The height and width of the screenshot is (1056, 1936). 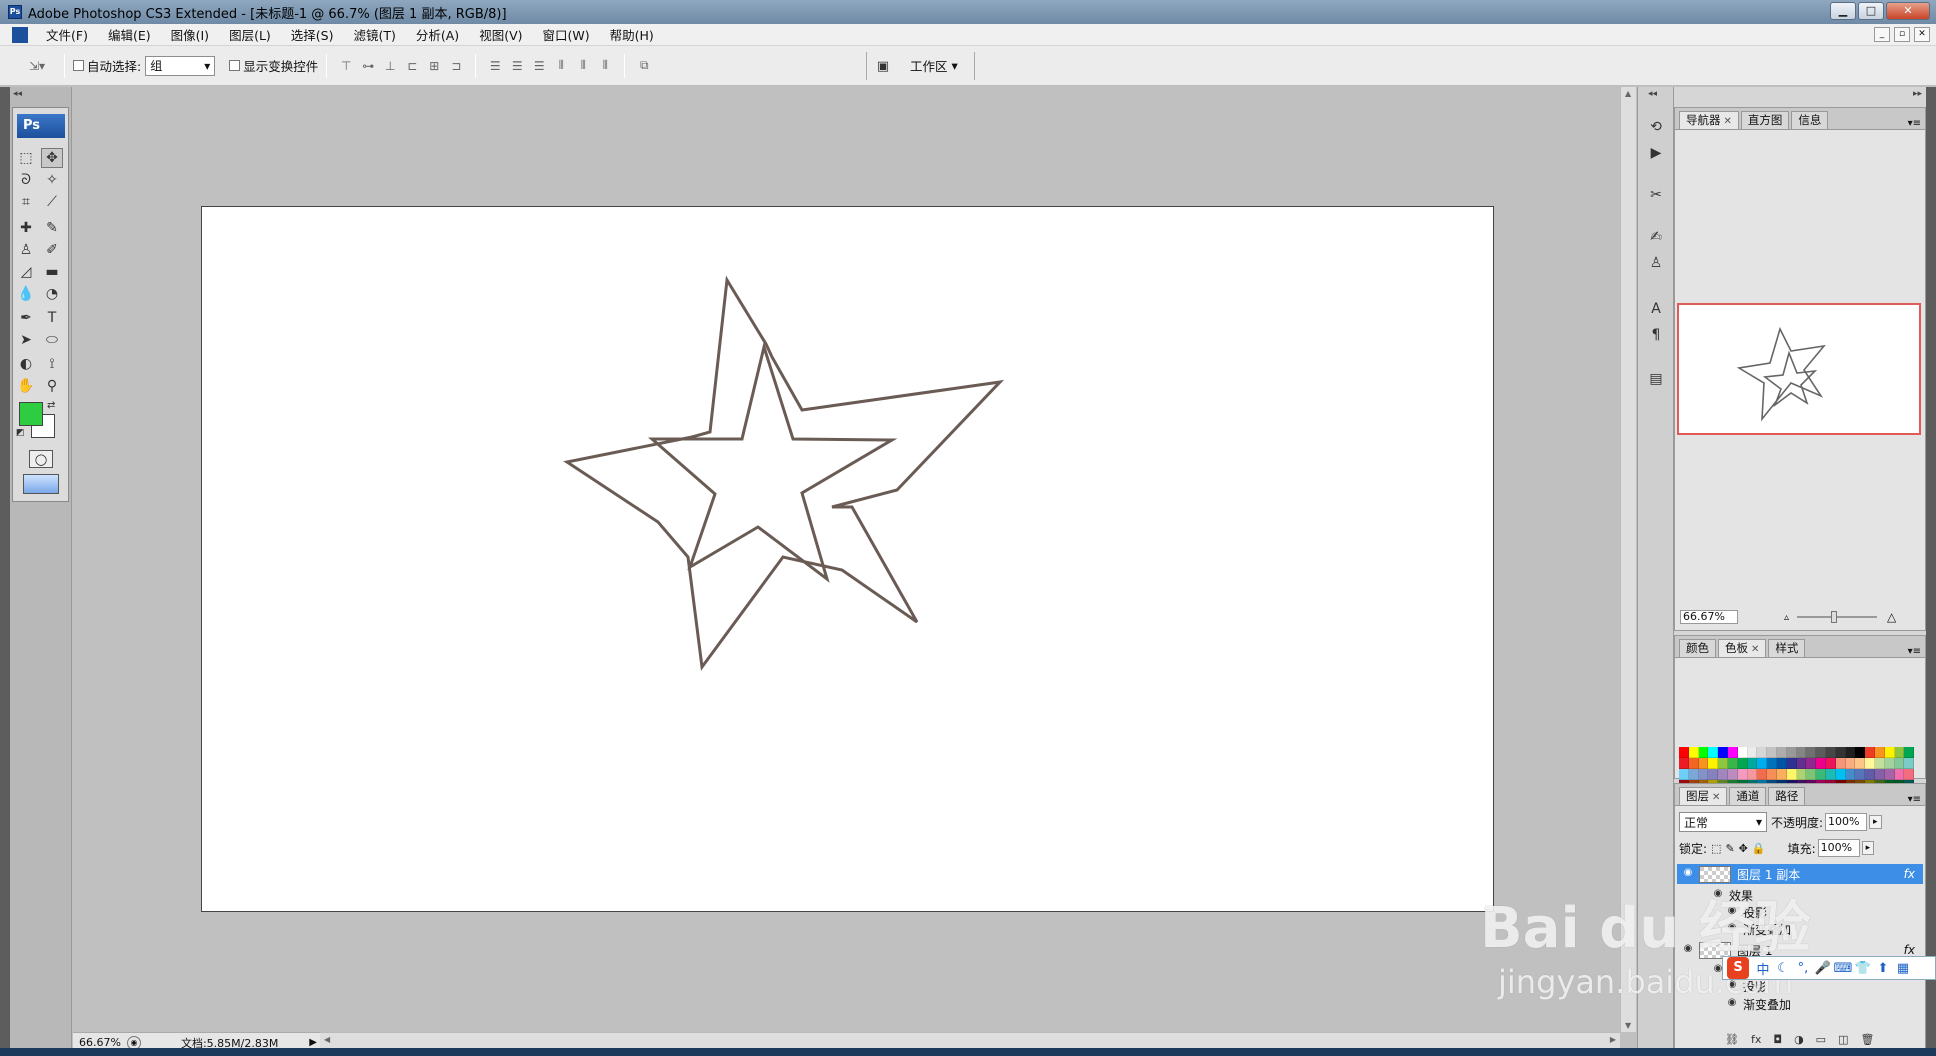 I want to click on menu-help: 帮助(H), so click(x=632, y=34).